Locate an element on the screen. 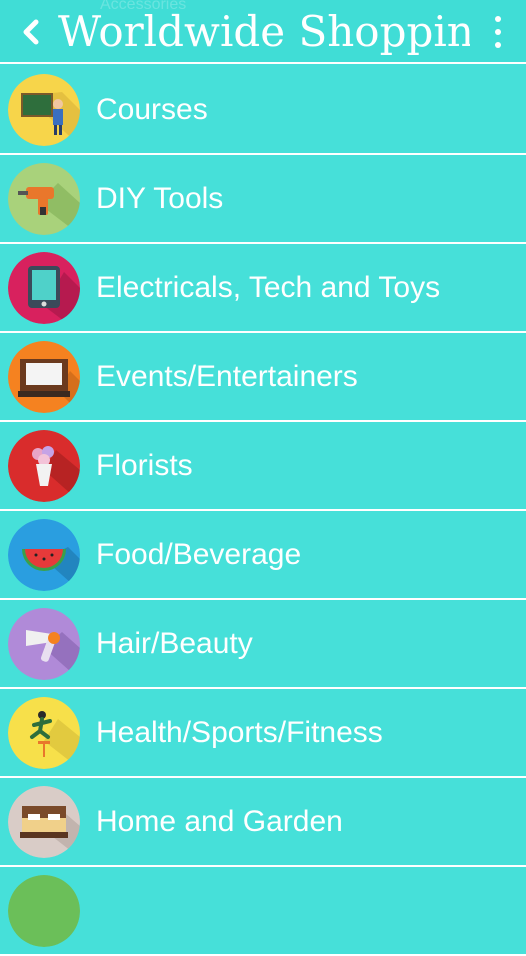  category-label: Food/Beverage is located at coordinates (199, 554).